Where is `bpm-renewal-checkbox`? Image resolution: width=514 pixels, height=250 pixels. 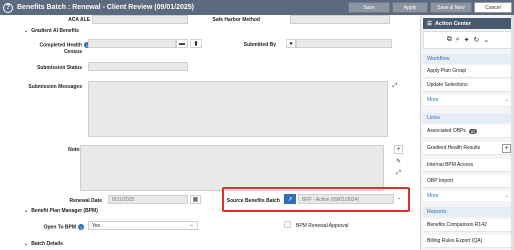
bpm-renewal-checkbox is located at coordinates (287, 224).